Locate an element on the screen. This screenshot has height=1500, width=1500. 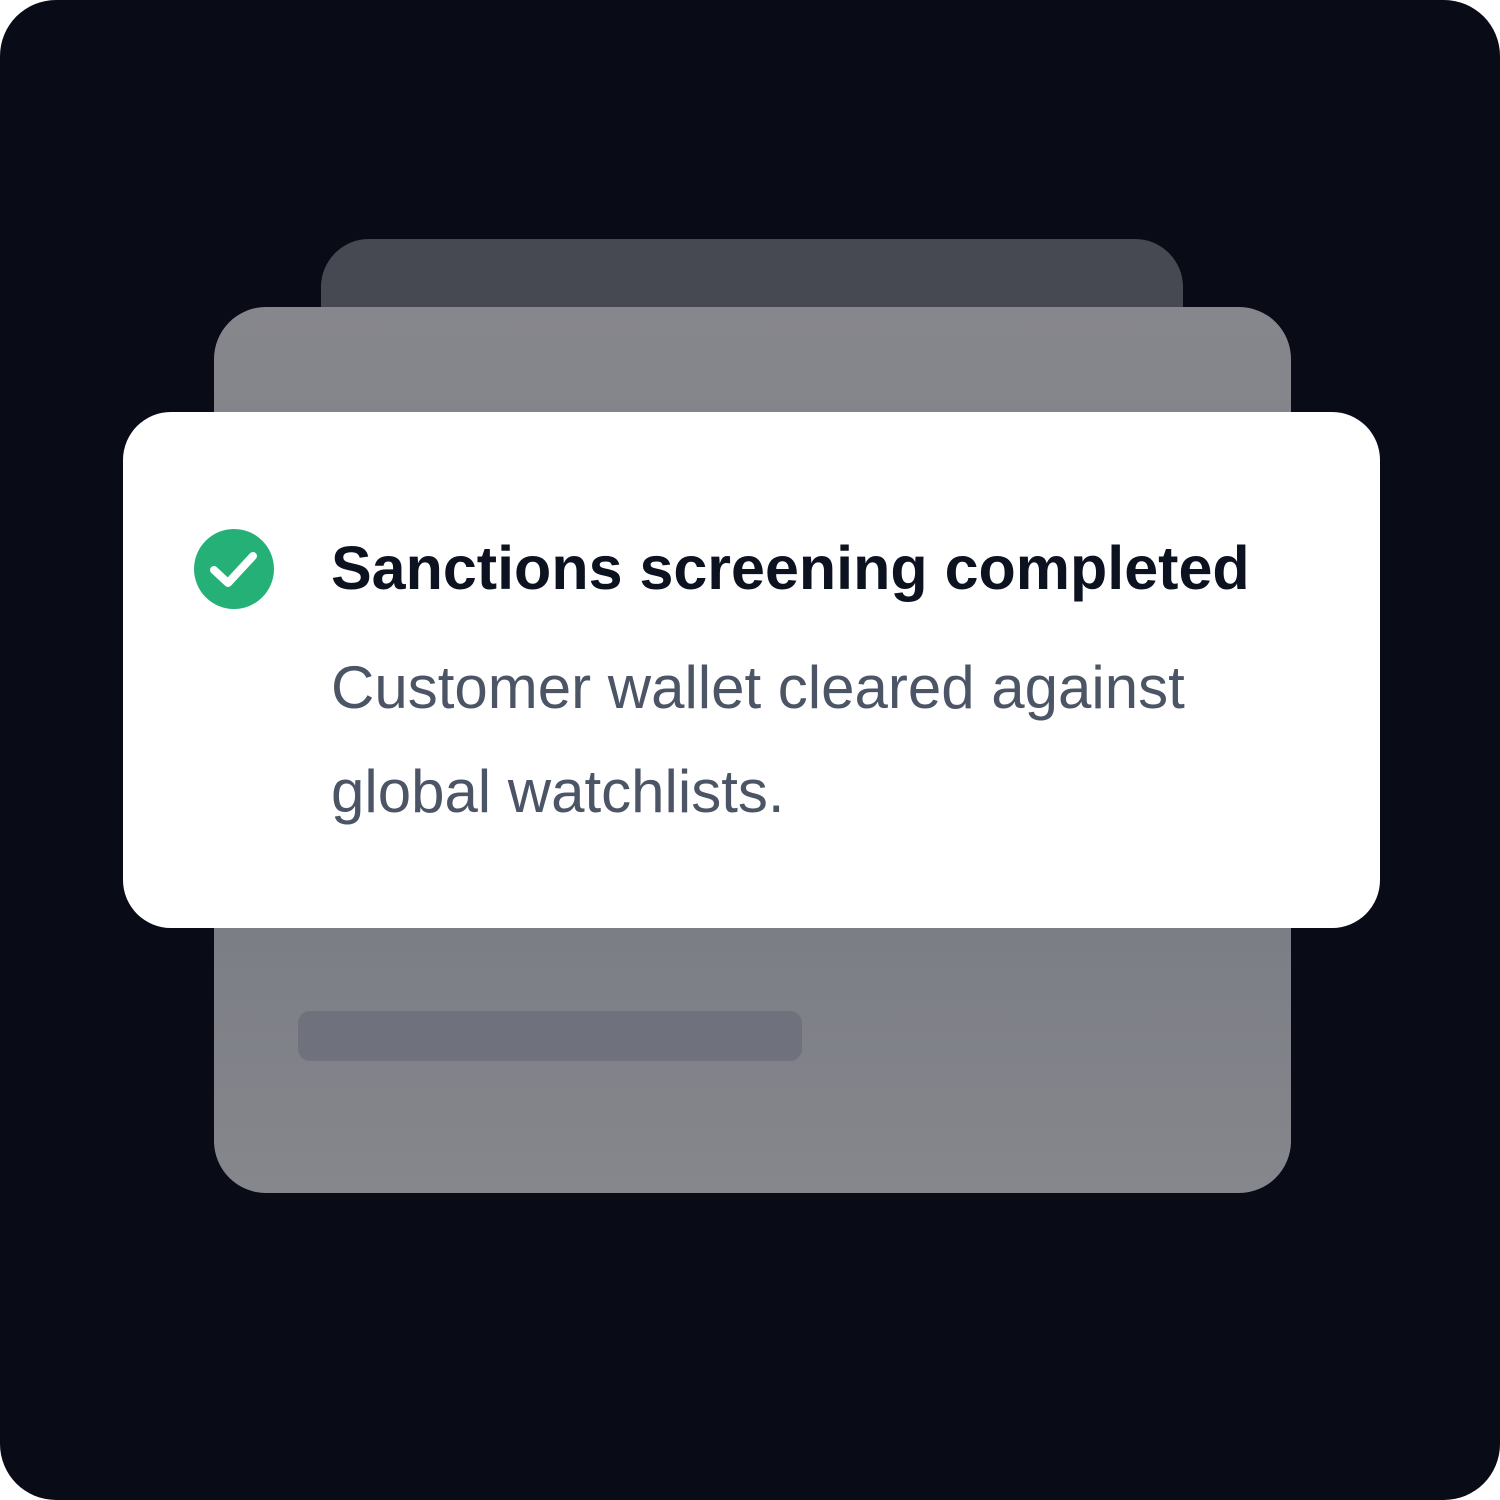
skeleton-placeholder-bar is located at coordinates (550, 1036).